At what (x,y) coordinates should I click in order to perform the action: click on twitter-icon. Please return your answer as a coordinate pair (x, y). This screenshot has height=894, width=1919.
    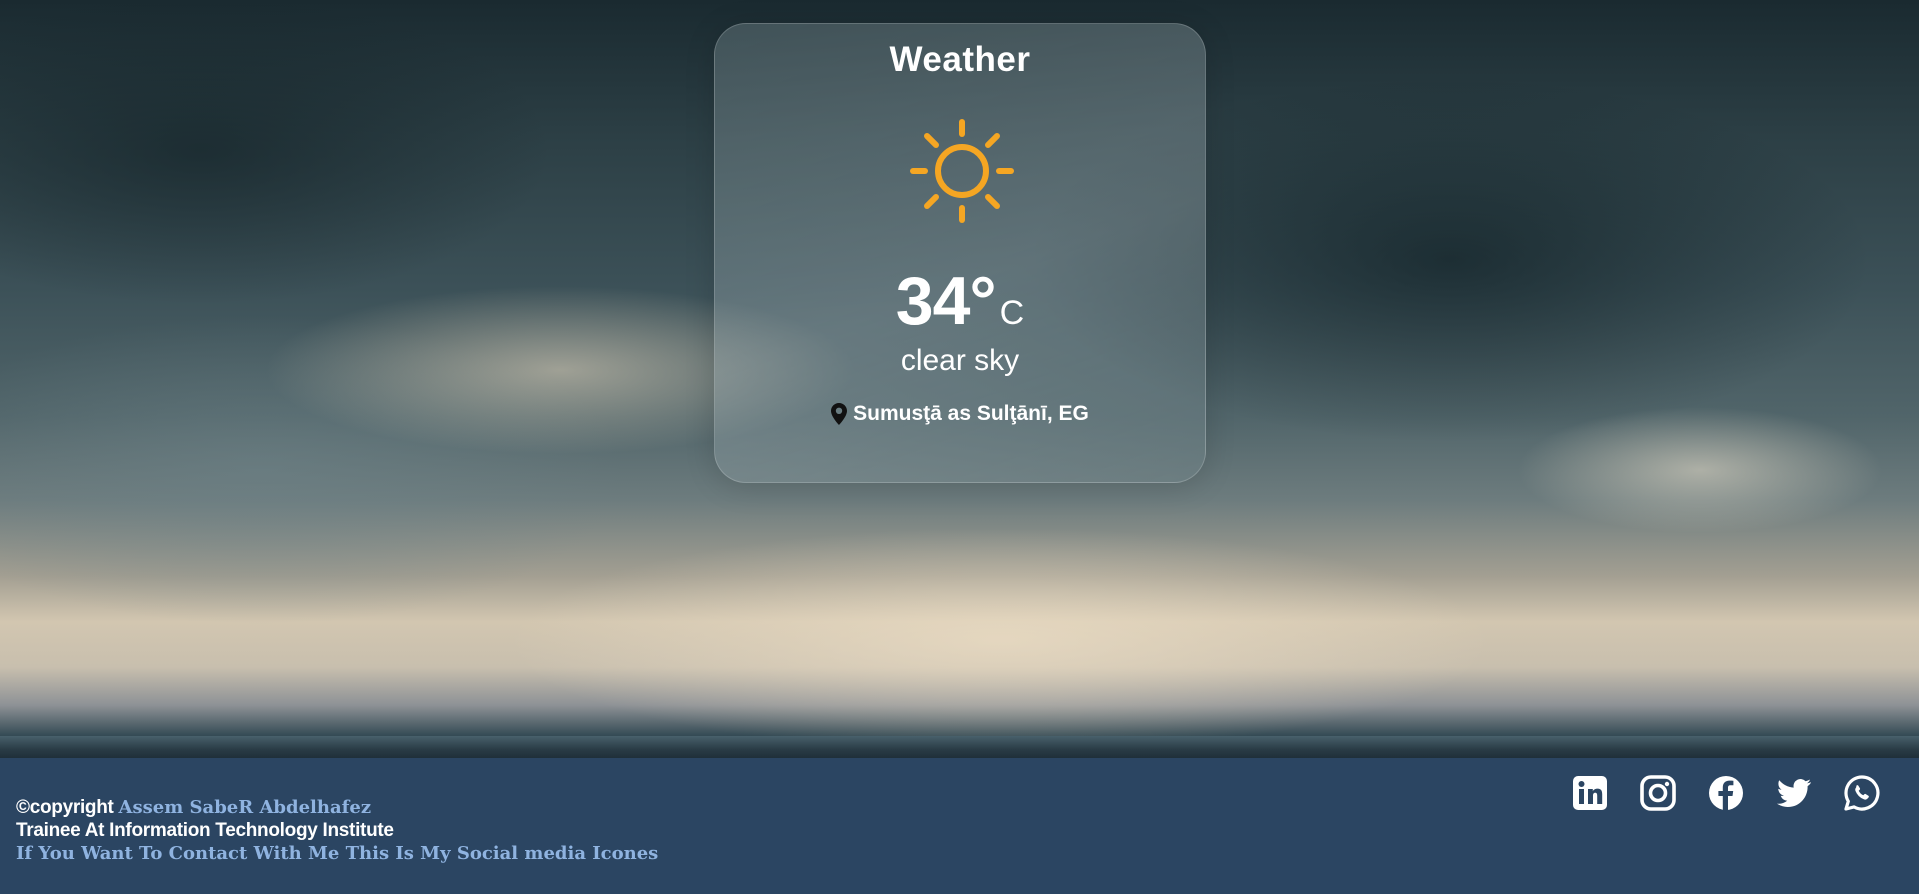
    Looking at the image, I should click on (1794, 793).